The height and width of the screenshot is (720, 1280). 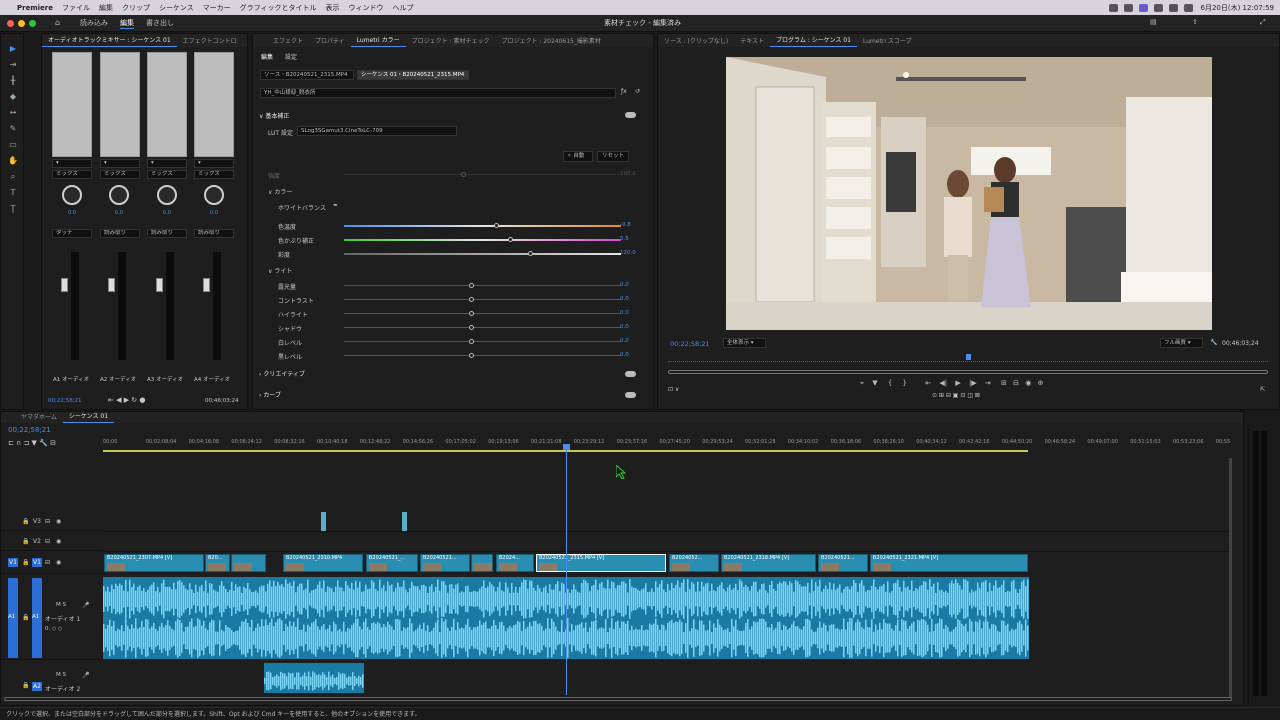 What do you see at coordinates (1230, 578) in the screenshot?
I see `timeline-vscroll` at bounding box center [1230, 578].